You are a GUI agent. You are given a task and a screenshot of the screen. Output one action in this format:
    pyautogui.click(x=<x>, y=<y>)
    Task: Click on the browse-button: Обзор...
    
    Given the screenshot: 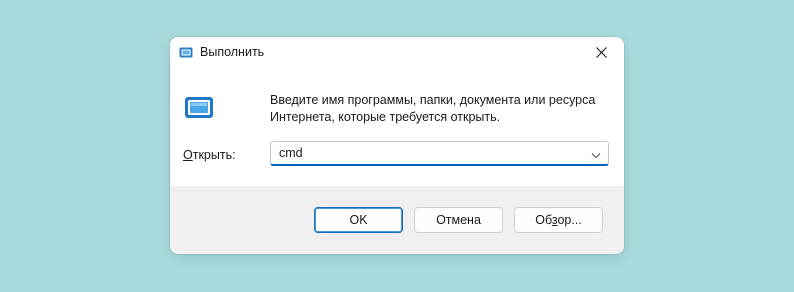 What is the action you would take?
    pyautogui.click(x=558, y=220)
    